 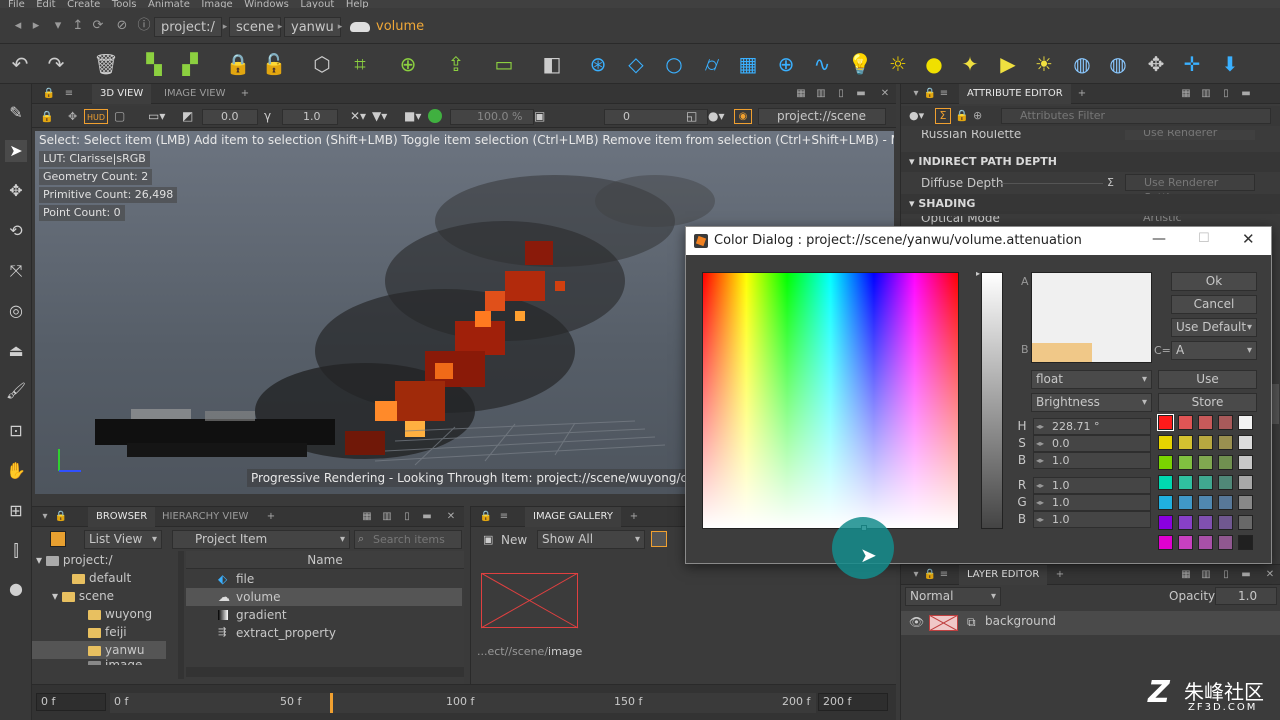 I want to click on scatter-icon: ✥, so click(x=1156, y=64).